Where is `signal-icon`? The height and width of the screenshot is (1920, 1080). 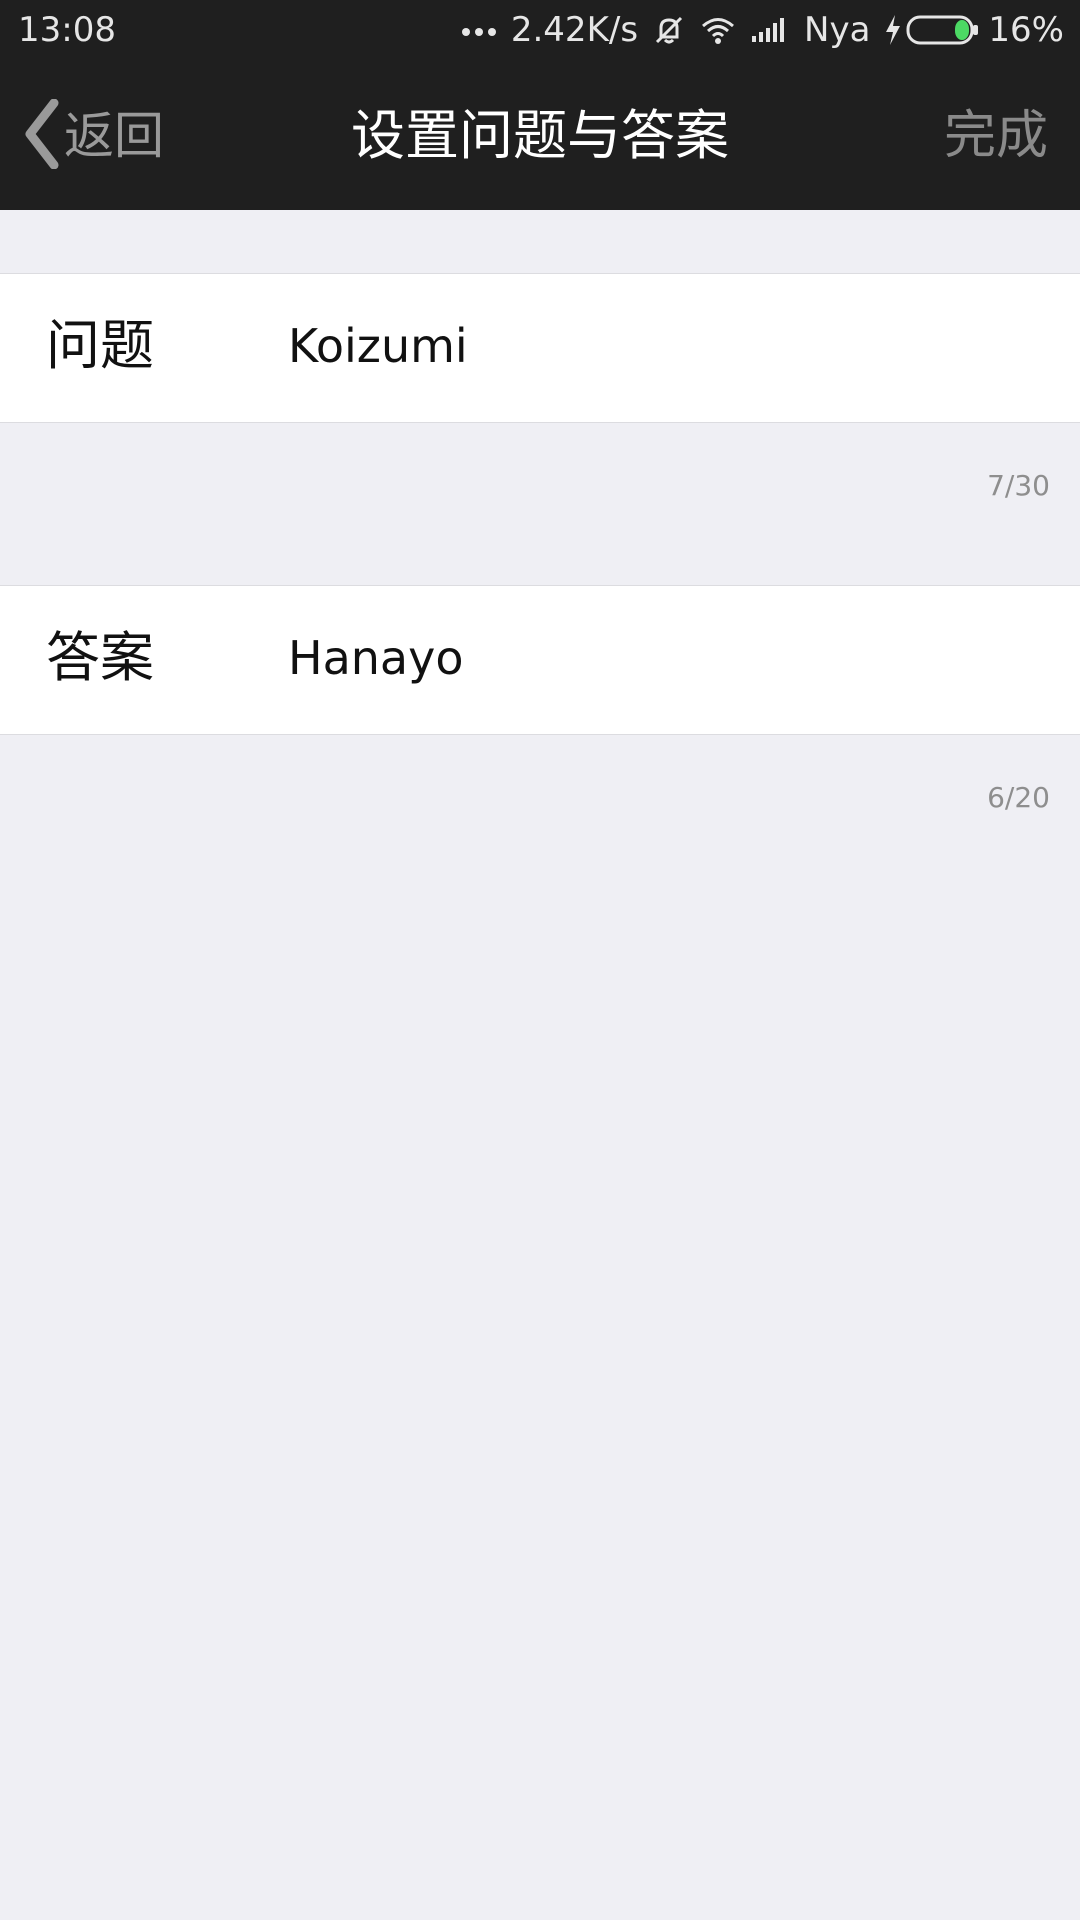 signal-icon is located at coordinates (770, 30).